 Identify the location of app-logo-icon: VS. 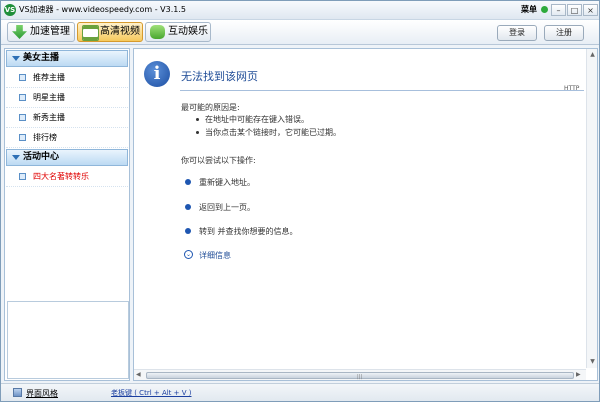
(10, 10).